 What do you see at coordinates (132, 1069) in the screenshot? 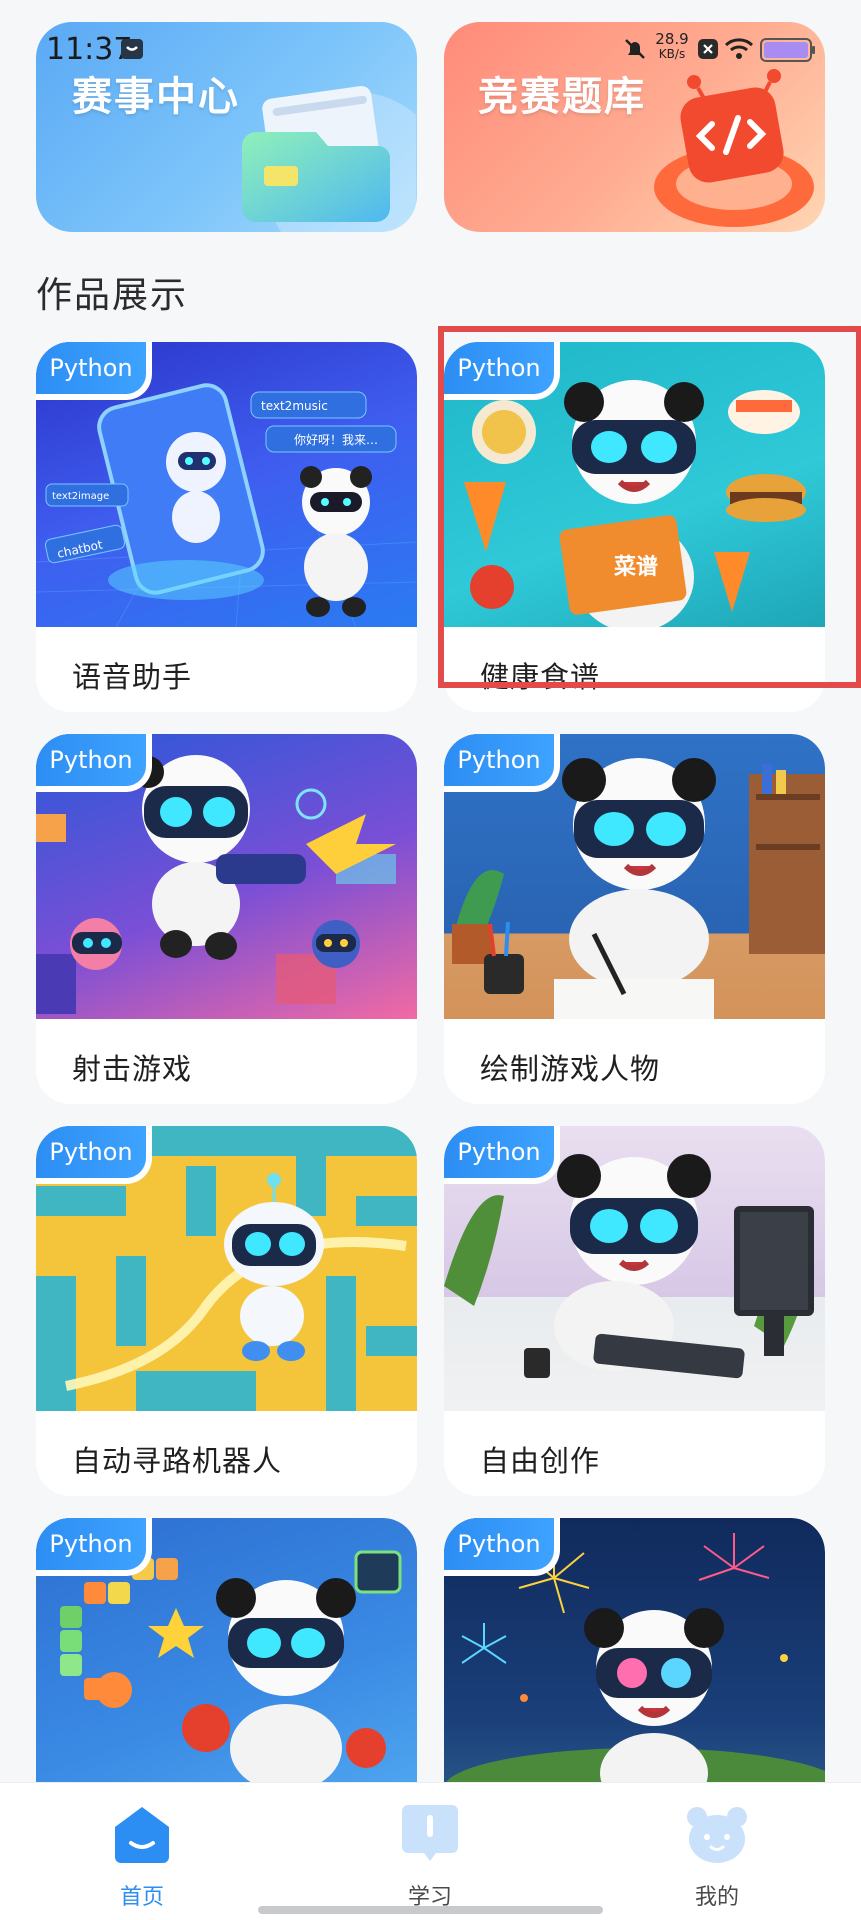
I see `card-title: 射击游戏` at bounding box center [132, 1069].